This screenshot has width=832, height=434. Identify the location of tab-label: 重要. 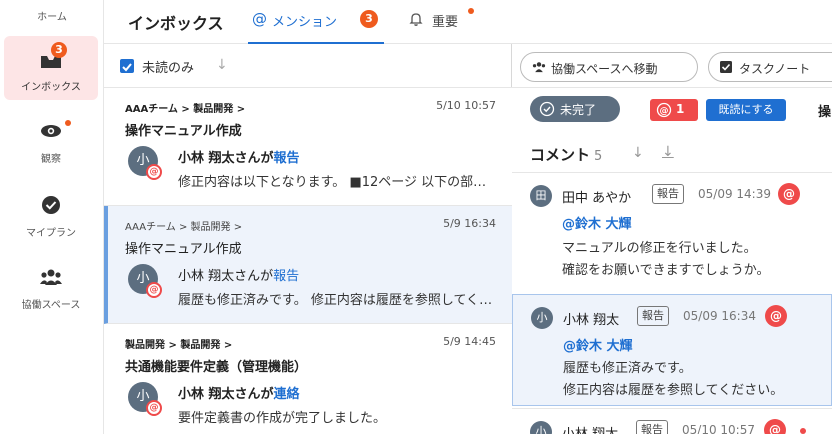
(445, 22).